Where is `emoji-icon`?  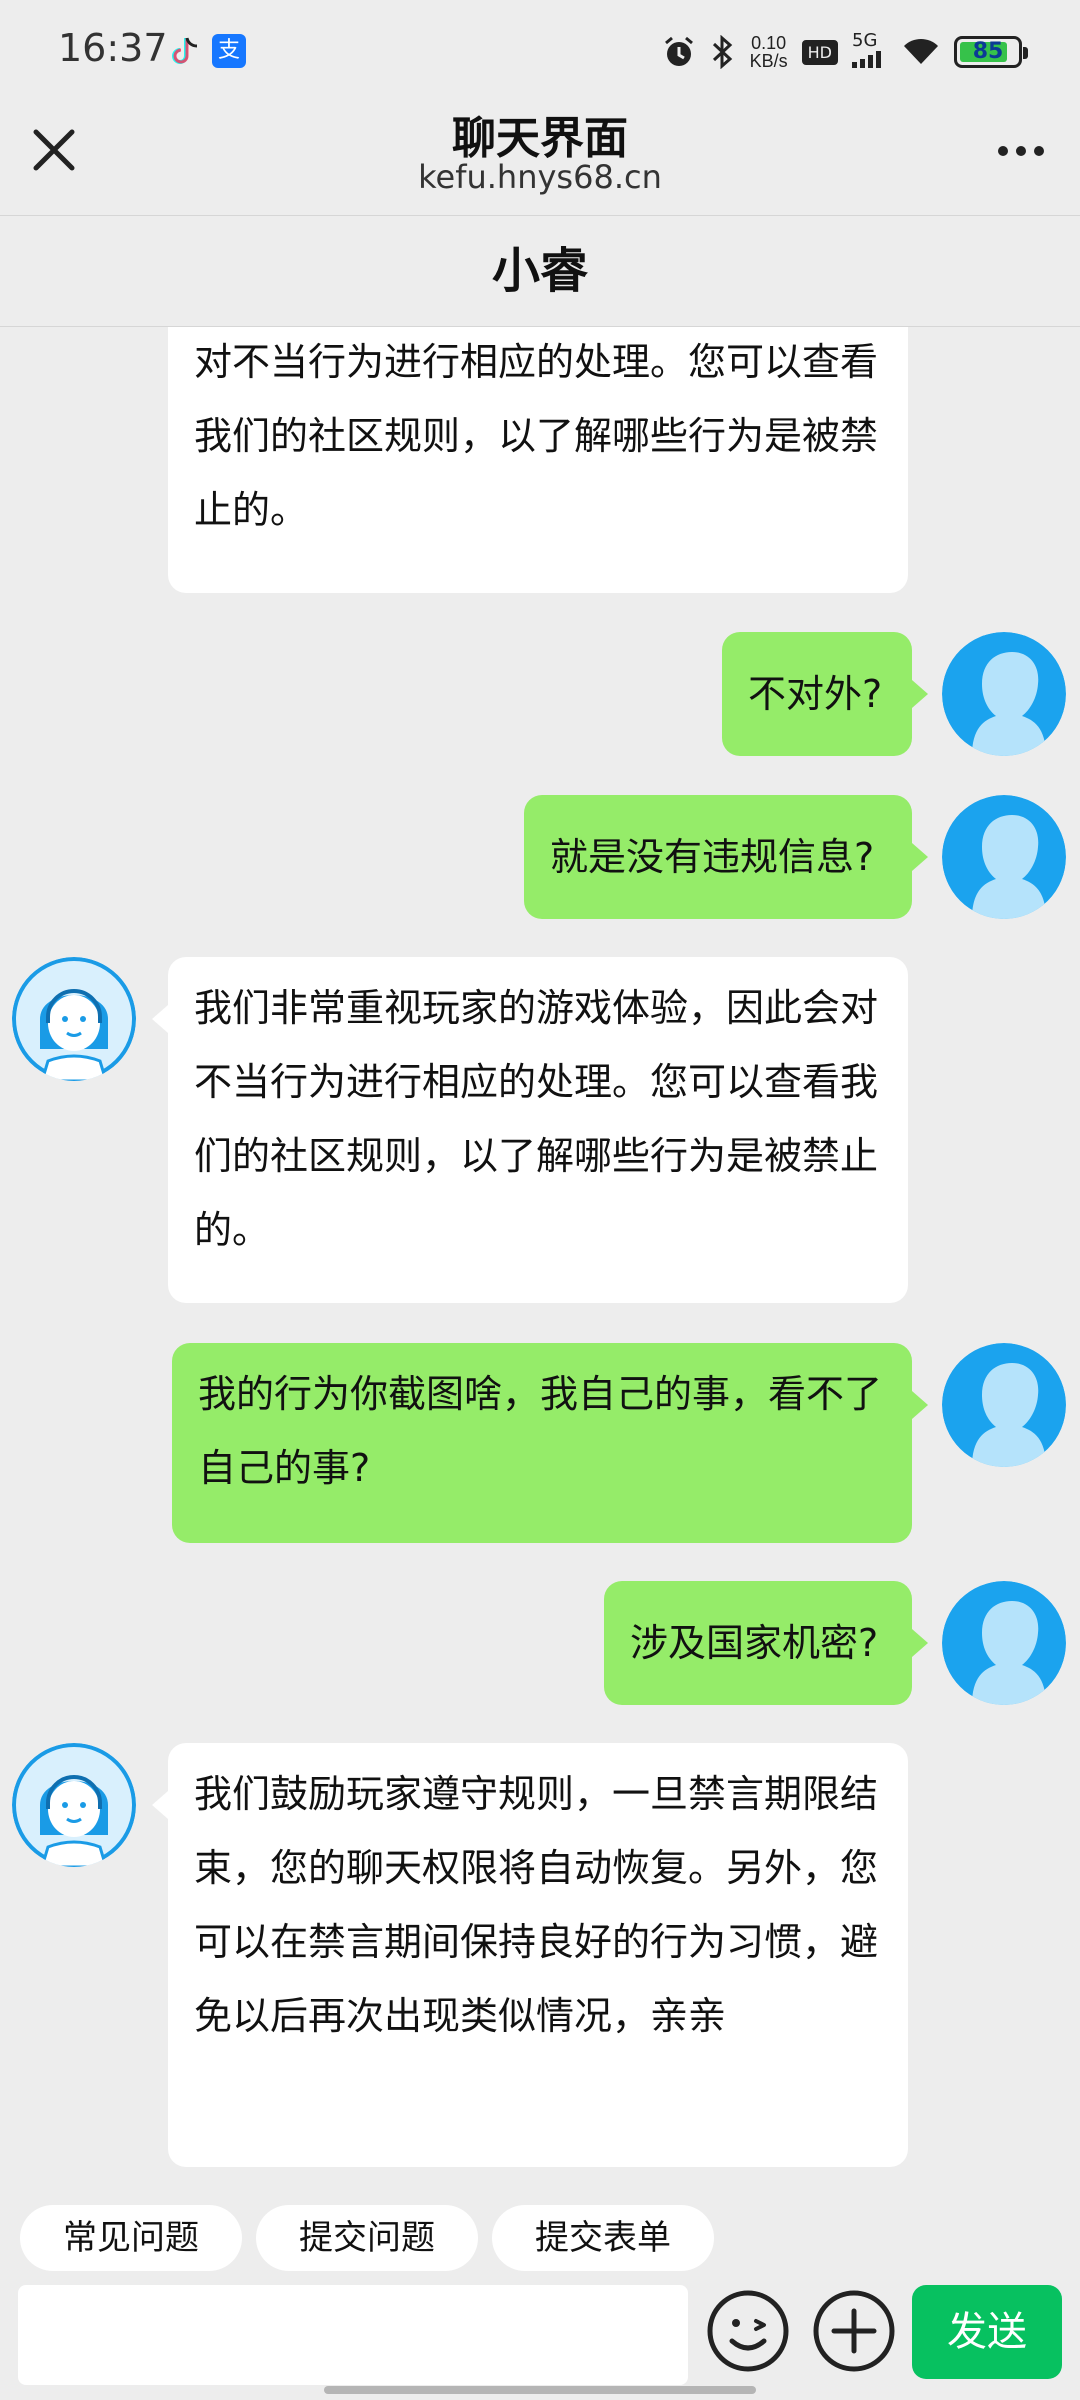
emoji-icon is located at coordinates (748, 2331).